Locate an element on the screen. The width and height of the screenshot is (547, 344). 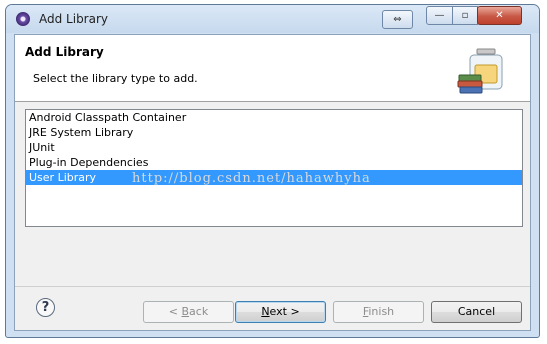
back-button-prefix: < is located at coordinates (175, 311).